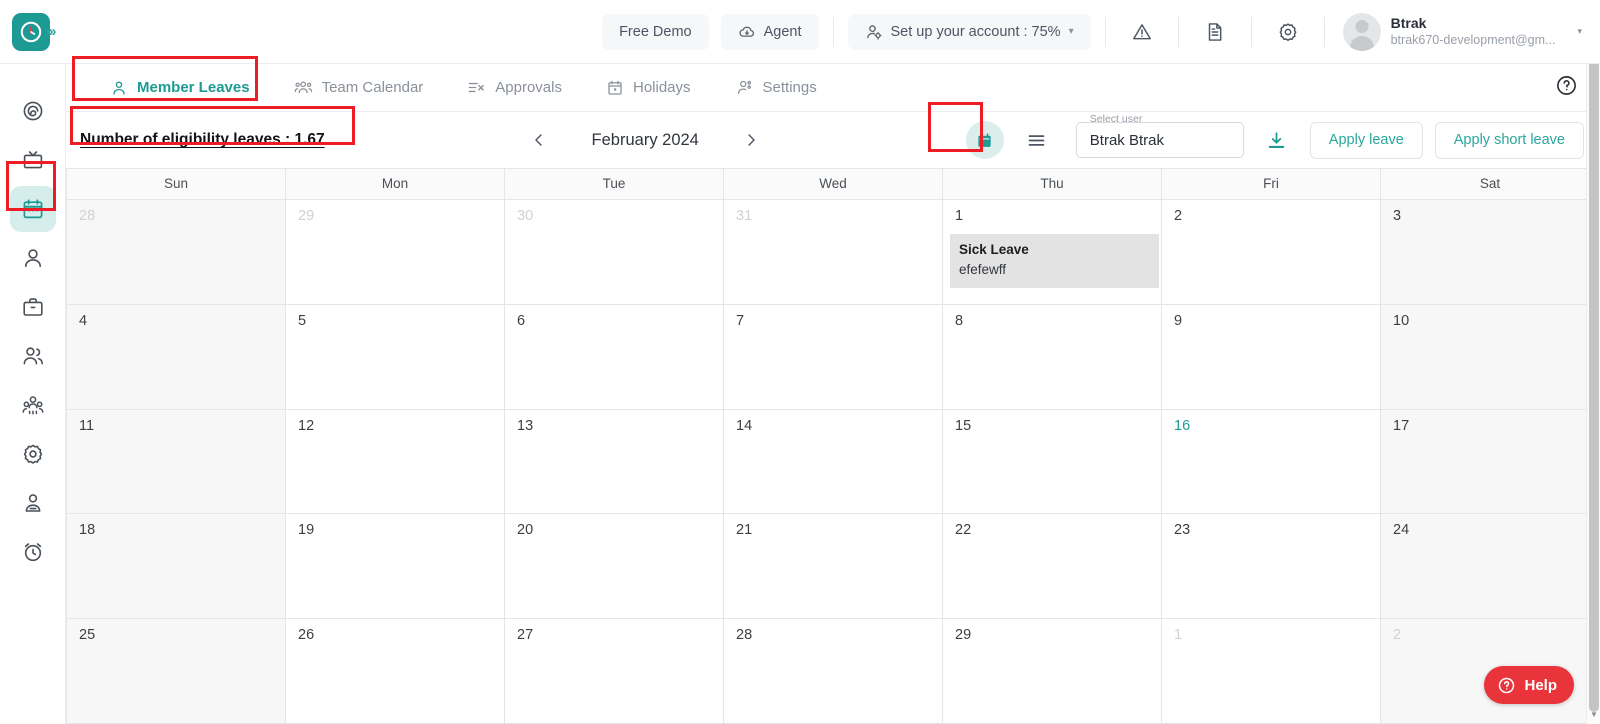 The image size is (1600, 724). I want to click on user-badge-icon, so click(32, 503).